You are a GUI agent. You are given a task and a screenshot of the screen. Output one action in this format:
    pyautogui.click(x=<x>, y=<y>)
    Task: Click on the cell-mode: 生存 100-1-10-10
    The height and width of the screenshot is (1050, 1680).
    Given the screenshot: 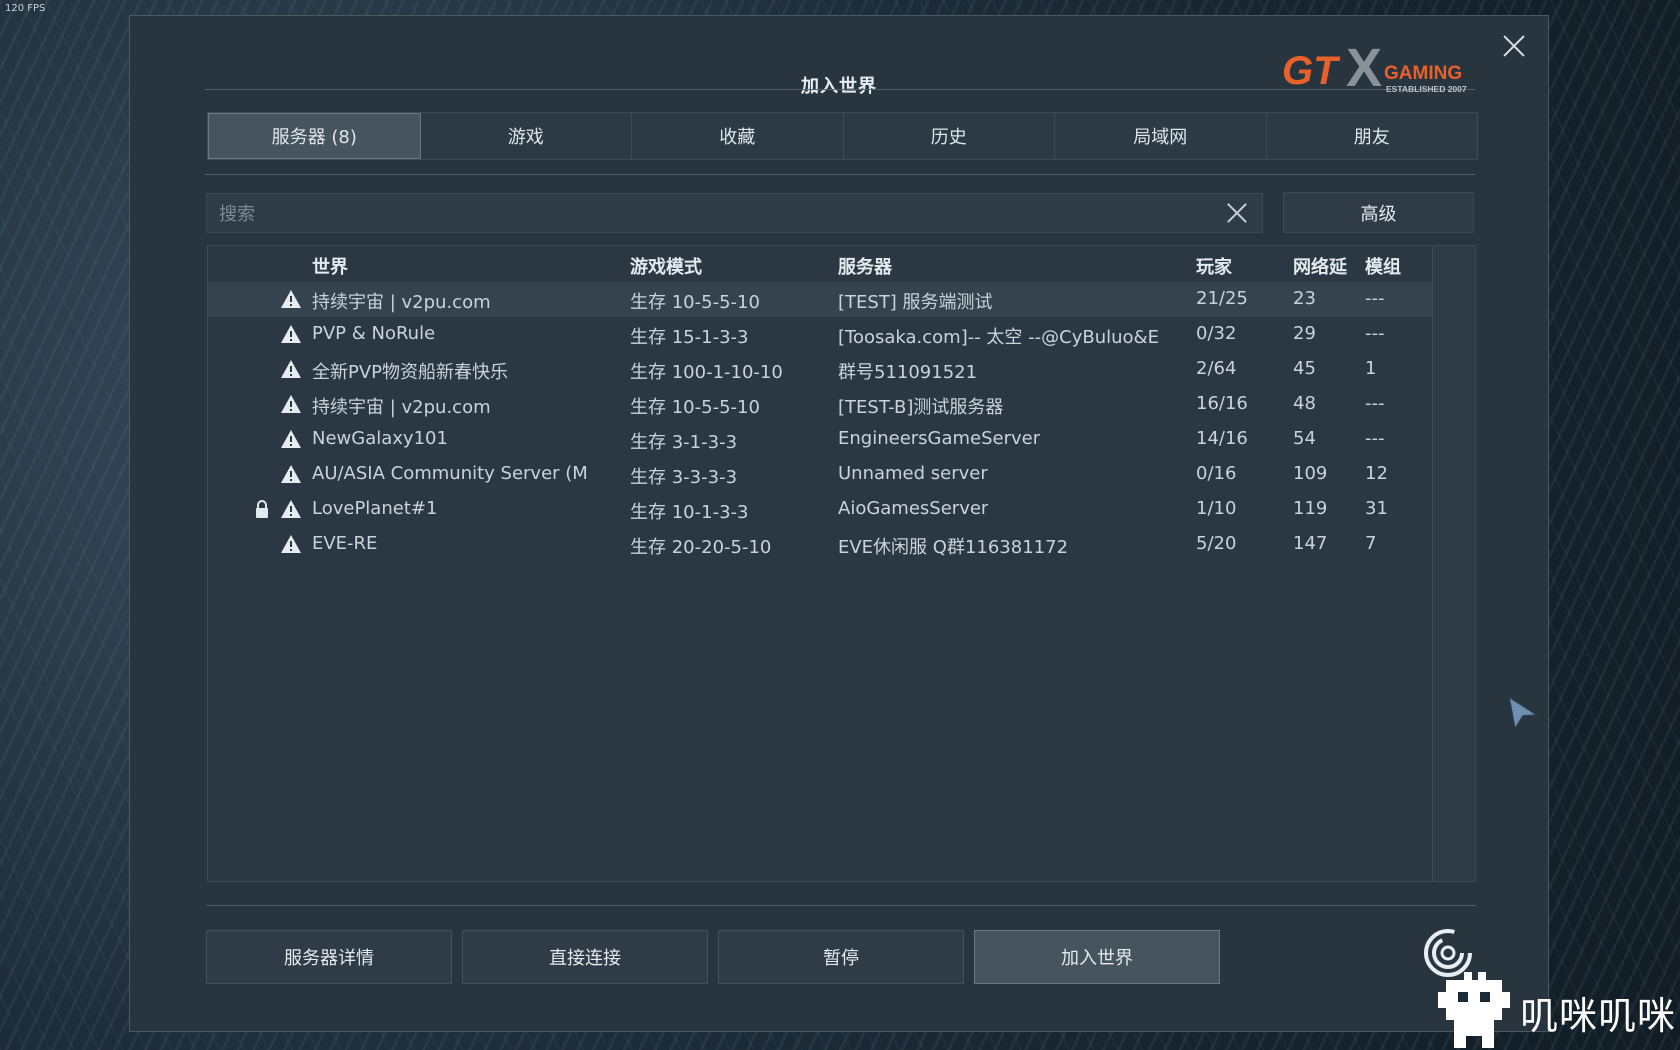 What is the action you would take?
    pyautogui.click(x=706, y=372)
    